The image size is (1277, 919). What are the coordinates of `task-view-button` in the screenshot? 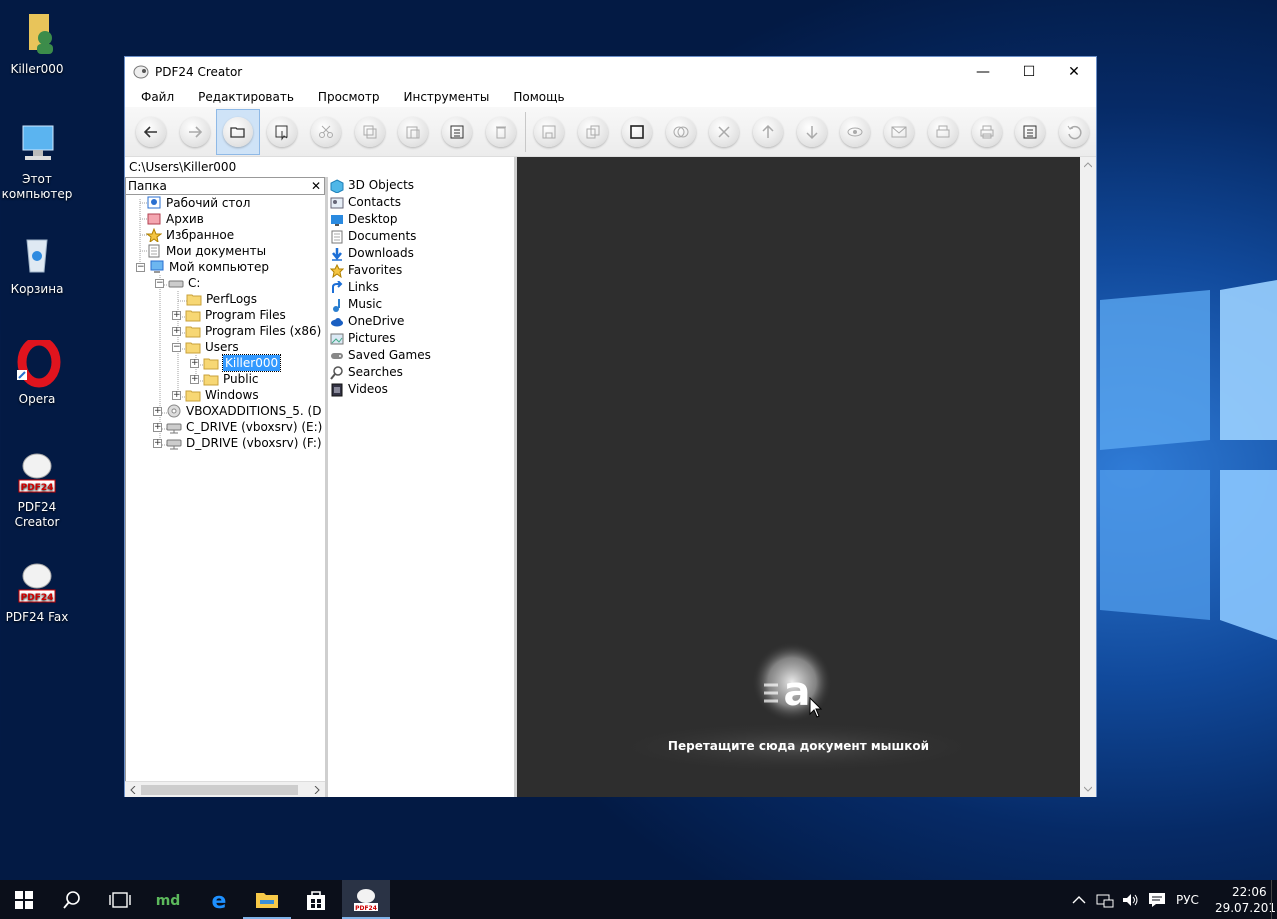 It's located at (120, 899).